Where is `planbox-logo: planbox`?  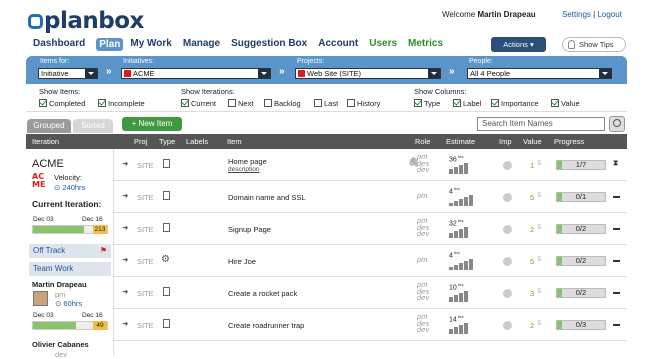 planbox-logo: planbox is located at coordinates (86, 21).